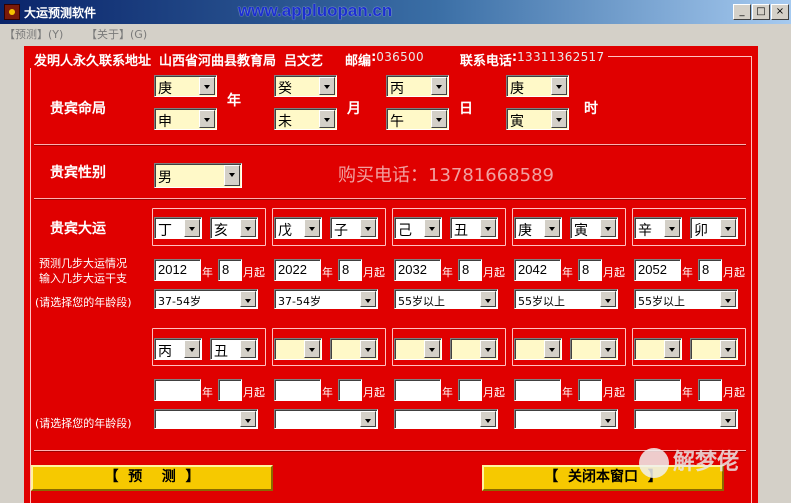 The image size is (791, 503). Describe the element at coordinates (185, 119) in the screenshot. I see `year-branch-select: 申` at that location.